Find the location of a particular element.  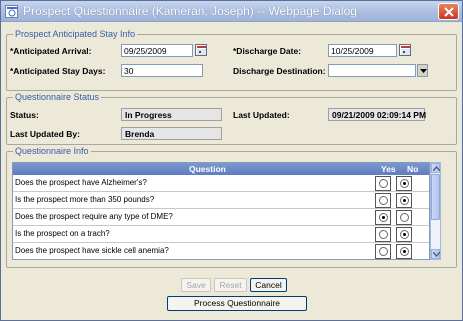

destination-select is located at coordinates (372, 70).